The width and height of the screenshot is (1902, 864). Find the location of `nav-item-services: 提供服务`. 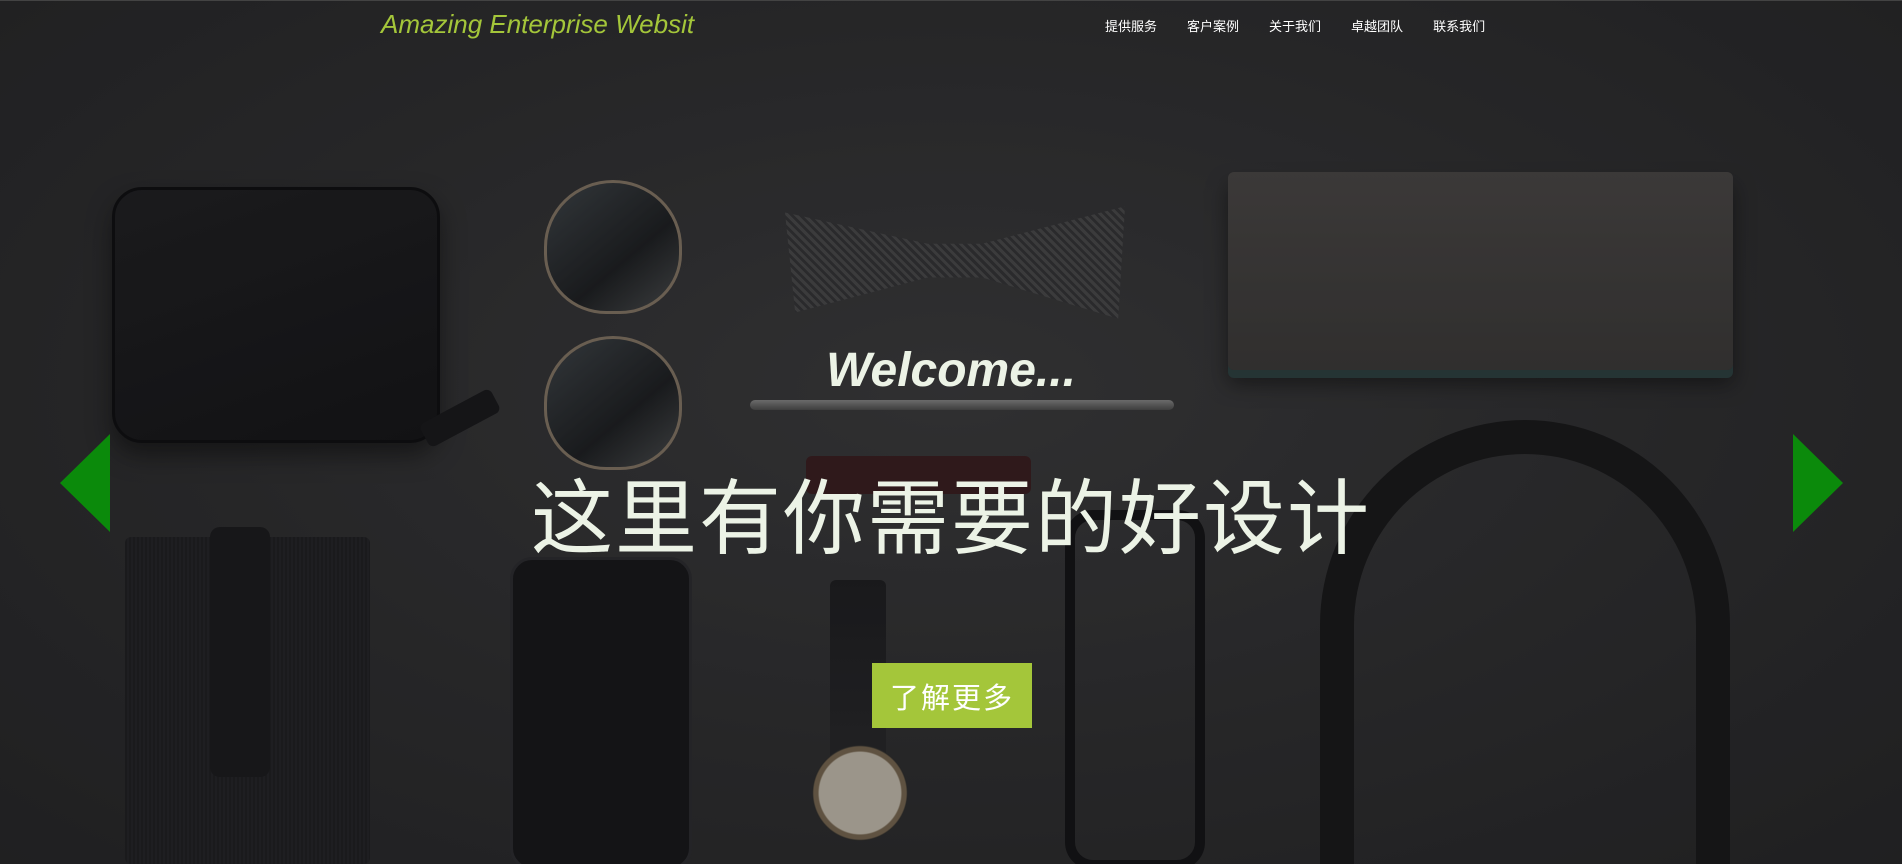

nav-item-services: 提供服务 is located at coordinates (1131, 26).